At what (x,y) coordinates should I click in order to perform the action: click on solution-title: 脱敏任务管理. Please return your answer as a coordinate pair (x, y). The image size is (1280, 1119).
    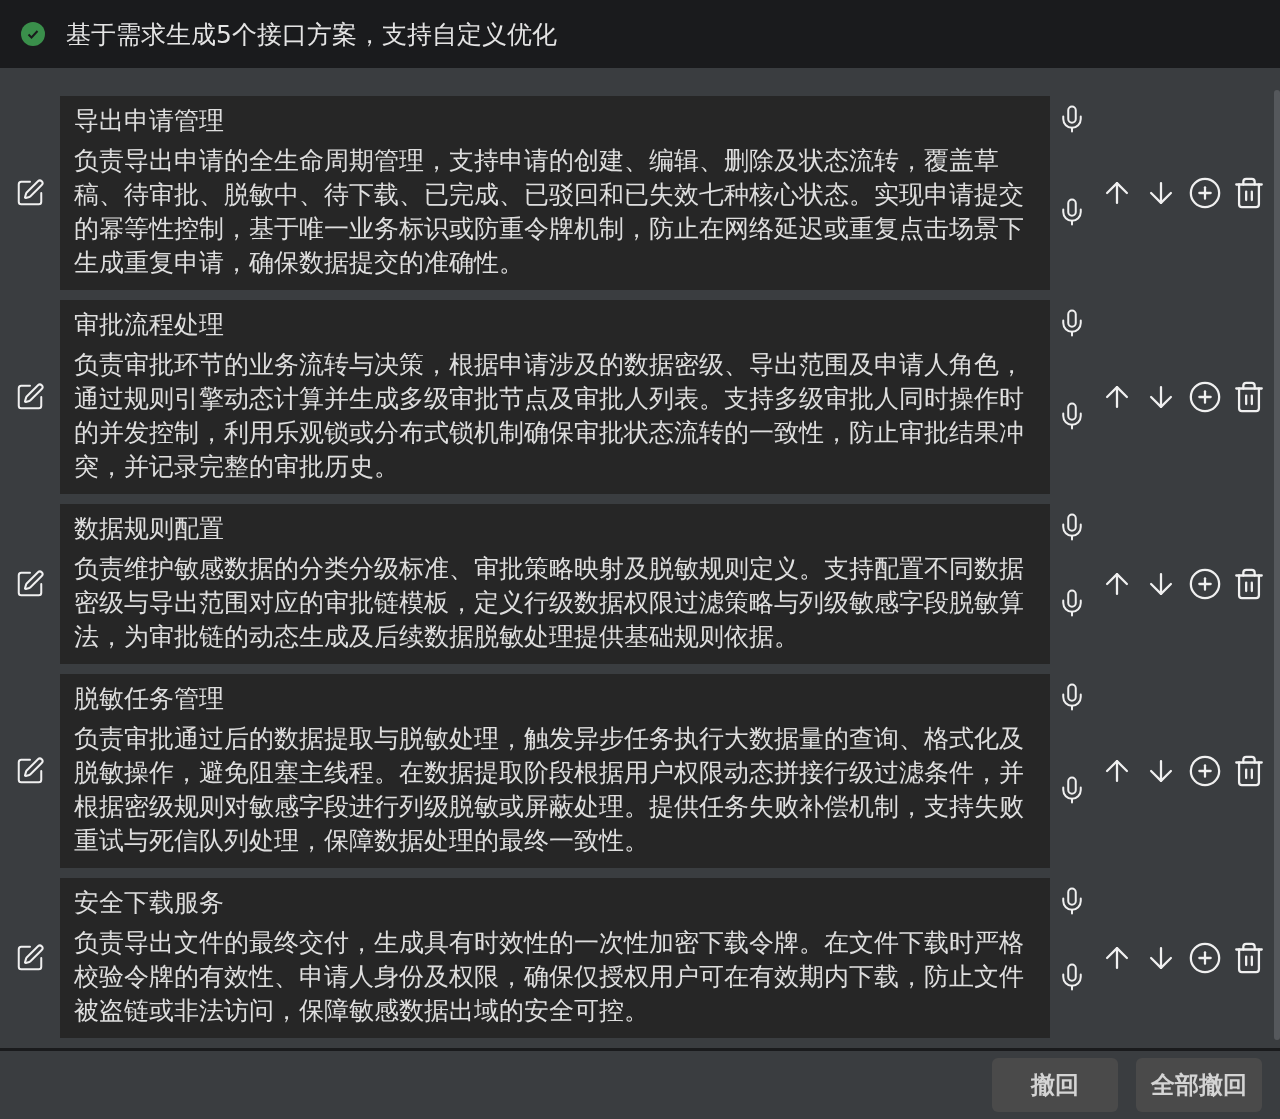
    Looking at the image, I should click on (149, 699).